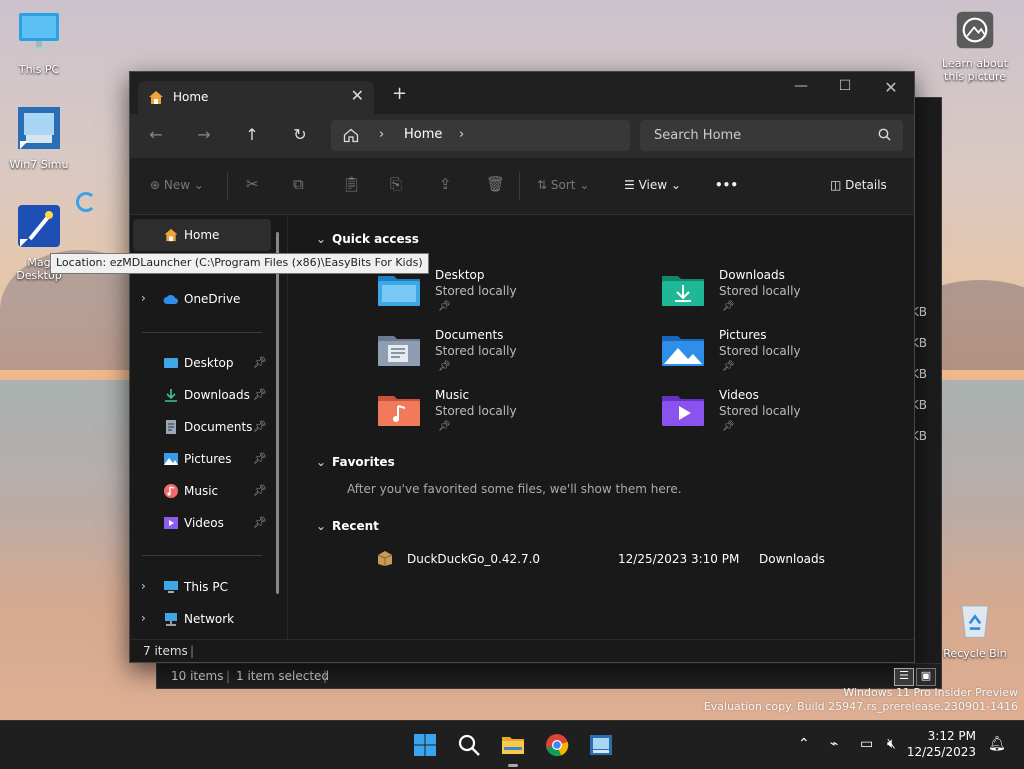 The height and width of the screenshot is (769, 1024). I want to click on share-icon: ⇪, so click(445, 184).